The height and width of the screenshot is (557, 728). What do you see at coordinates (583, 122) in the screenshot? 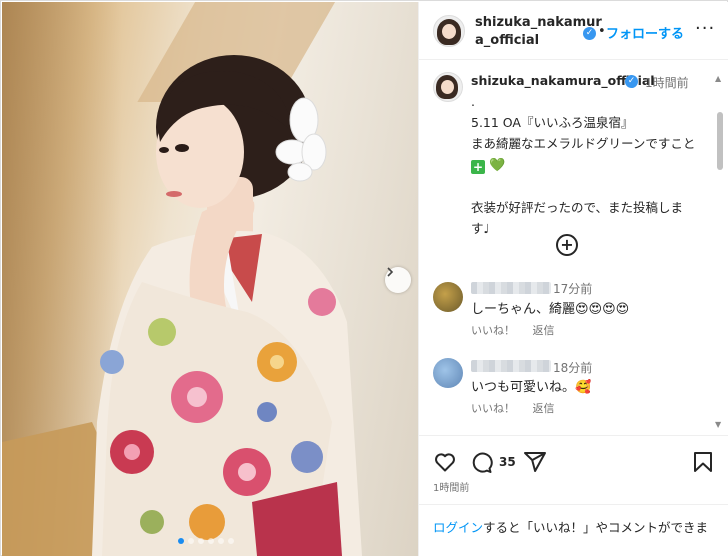
I see `caption-body: . 5.11 OA『いいふろ温泉宿』 まあ綺麗なエメラルドグリーンですこと` at bounding box center [583, 122].